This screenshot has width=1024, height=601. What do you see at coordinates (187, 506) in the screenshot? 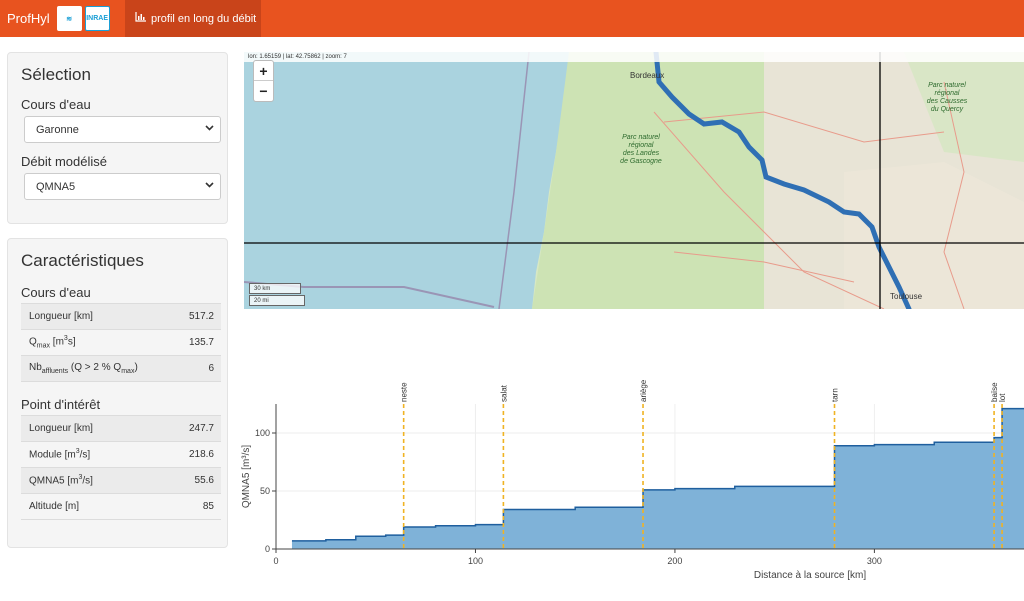
I see `row-value: 85` at bounding box center [187, 506].